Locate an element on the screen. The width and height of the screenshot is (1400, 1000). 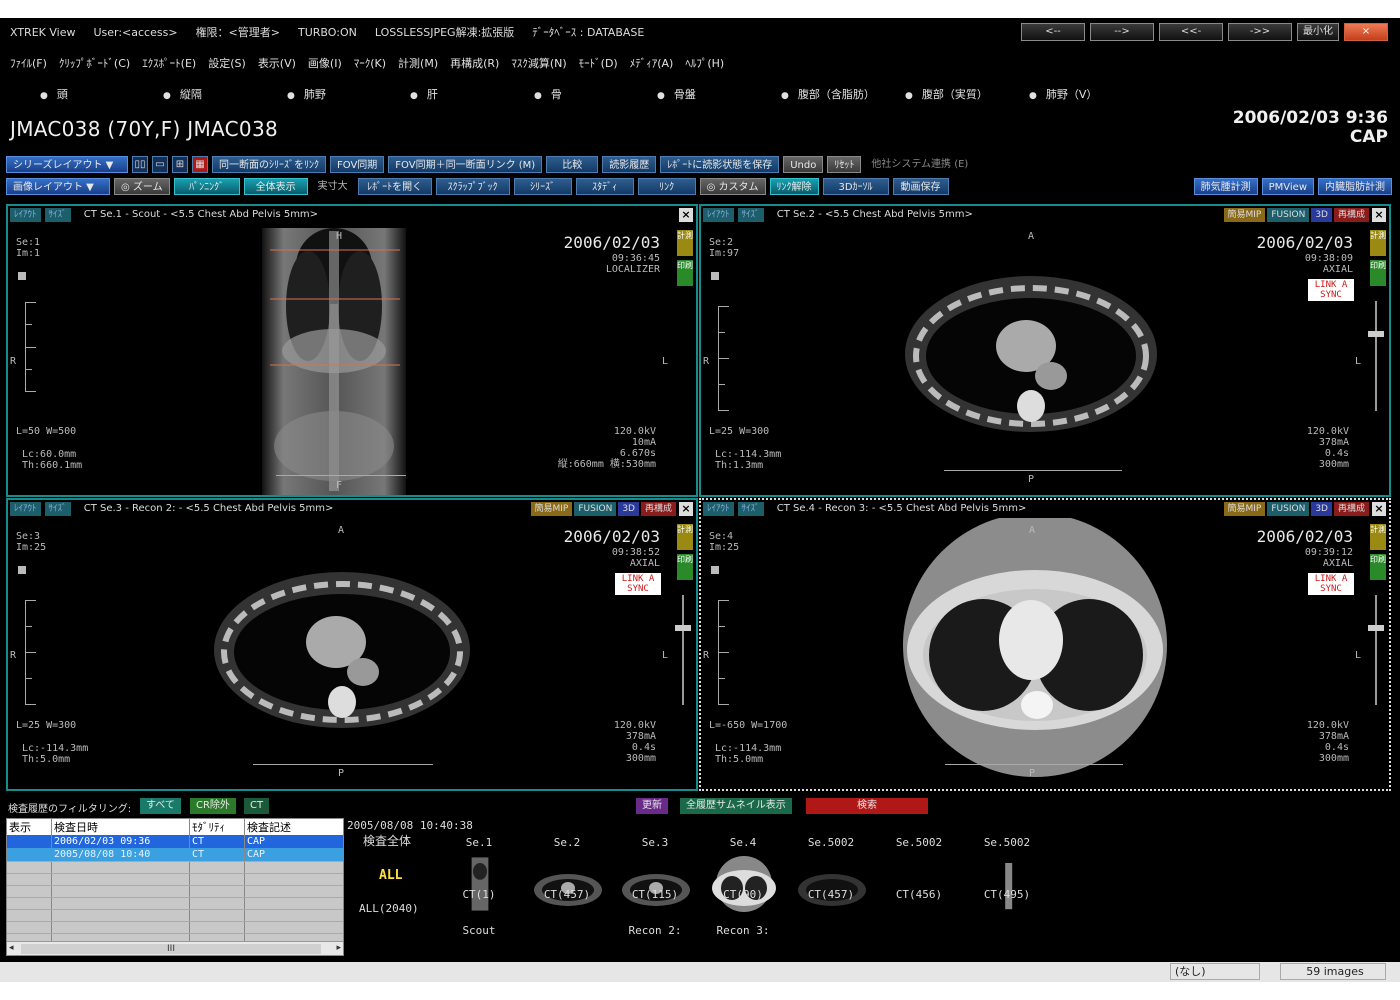
fov-sync-link-button: FOV同期＋同一断面リンク (M) is located at coordinates (465, 164).